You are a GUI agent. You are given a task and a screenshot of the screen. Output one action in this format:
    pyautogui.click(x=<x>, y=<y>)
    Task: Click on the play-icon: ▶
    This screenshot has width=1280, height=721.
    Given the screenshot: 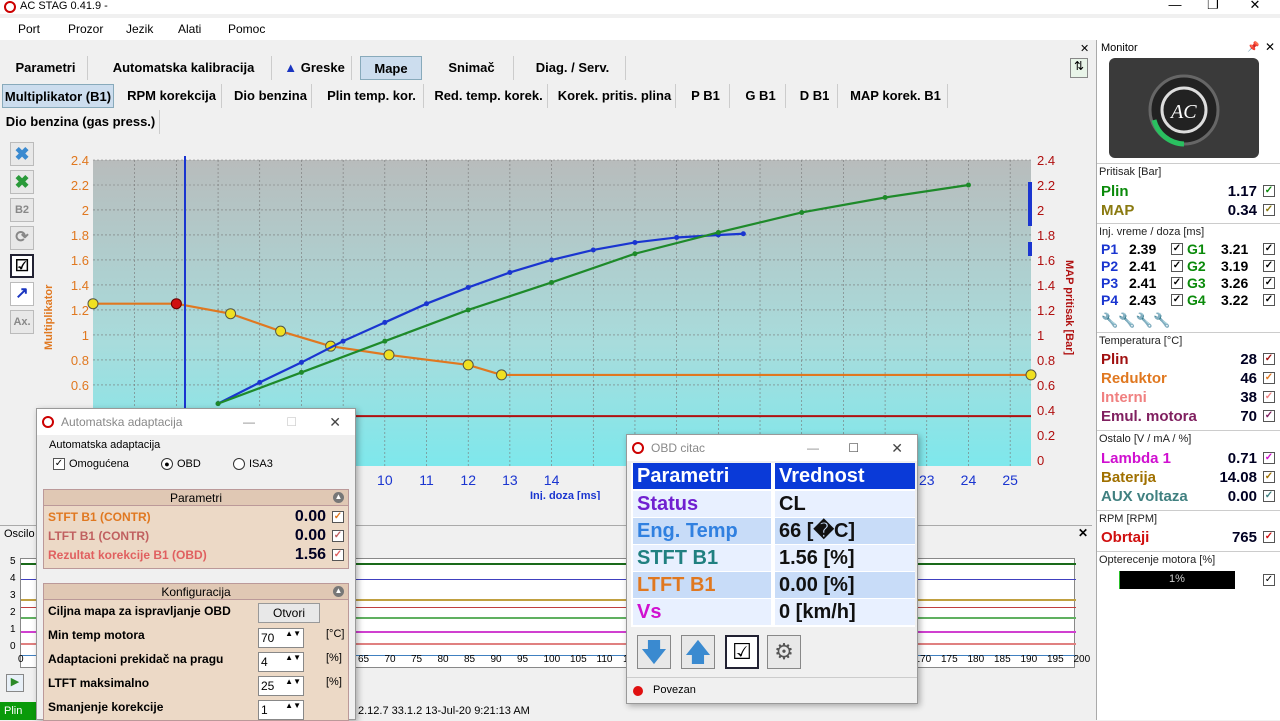 What is the action you would take?
    pyautogui.click(x=15, y=683)
    